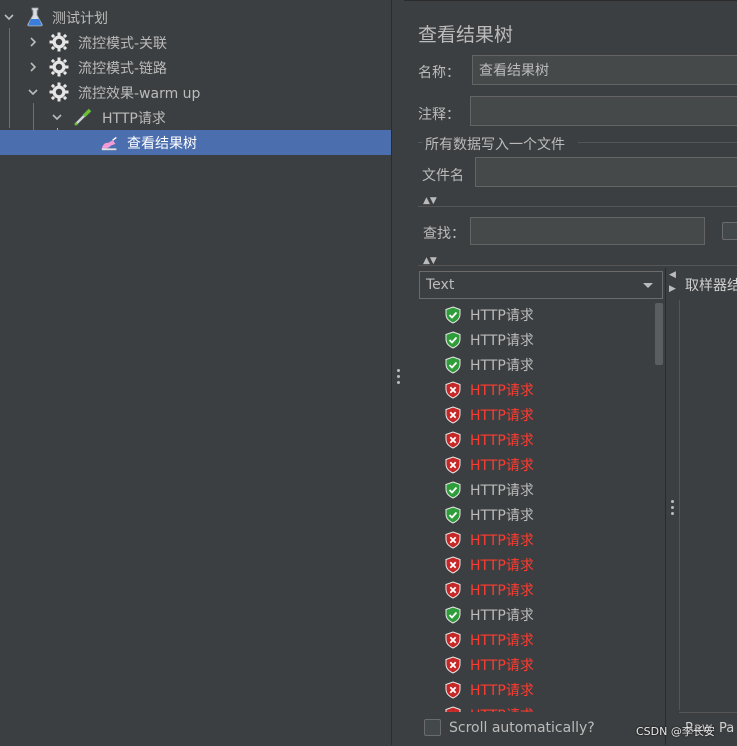 This screenshot has height=746, width=737. I want to click on comment-label: 注释：, so click(439, 115).